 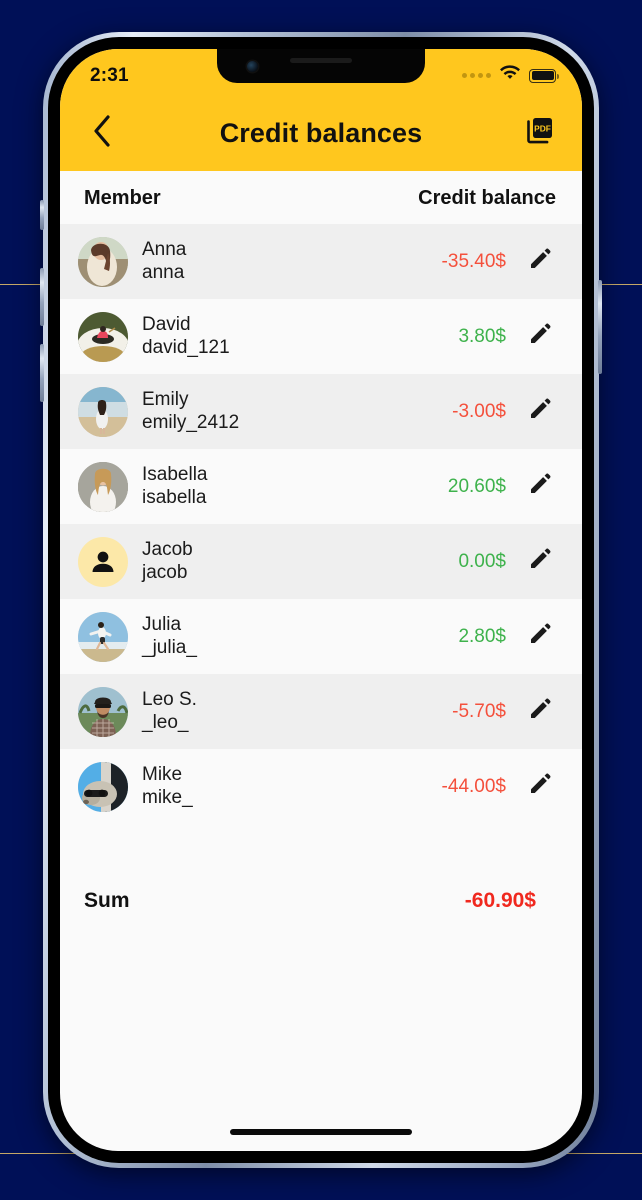 What do you see at coordinates (167, 550) in the screenshot?
I see `member-name: Jacob` at bounding box center [167, 550].